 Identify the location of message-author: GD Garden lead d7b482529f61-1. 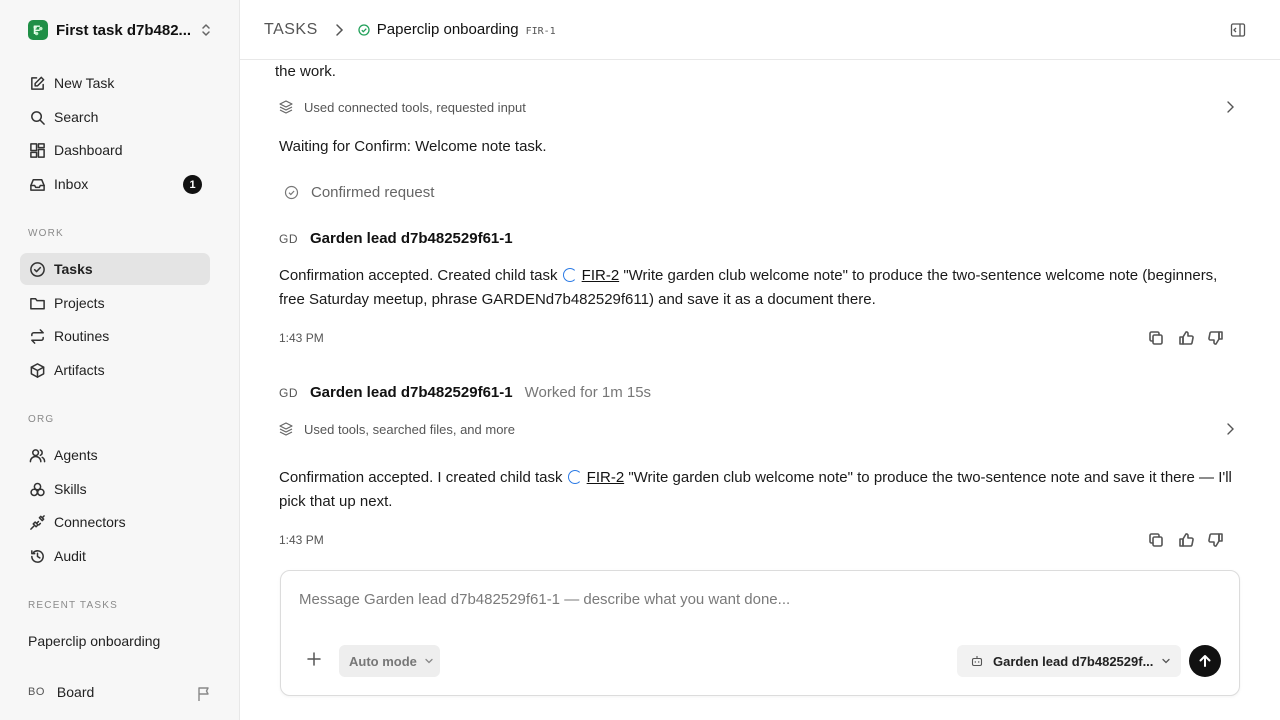
(396, 238).